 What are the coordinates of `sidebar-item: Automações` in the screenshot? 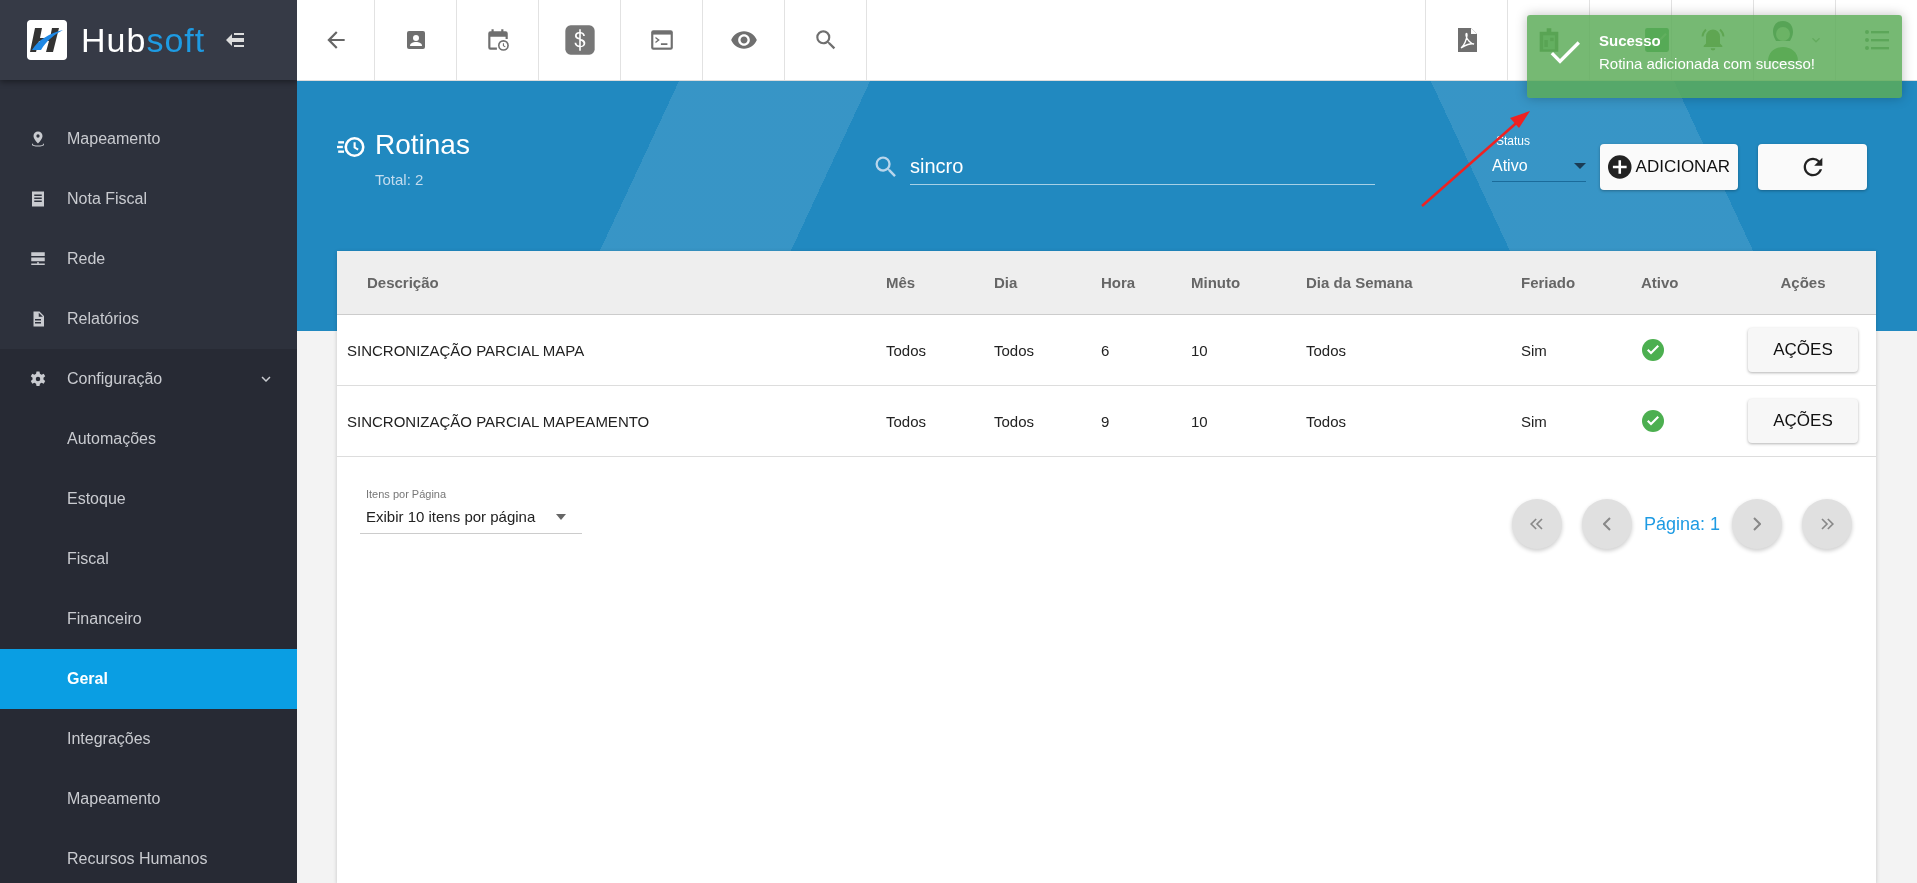 It's located at (148, 439).